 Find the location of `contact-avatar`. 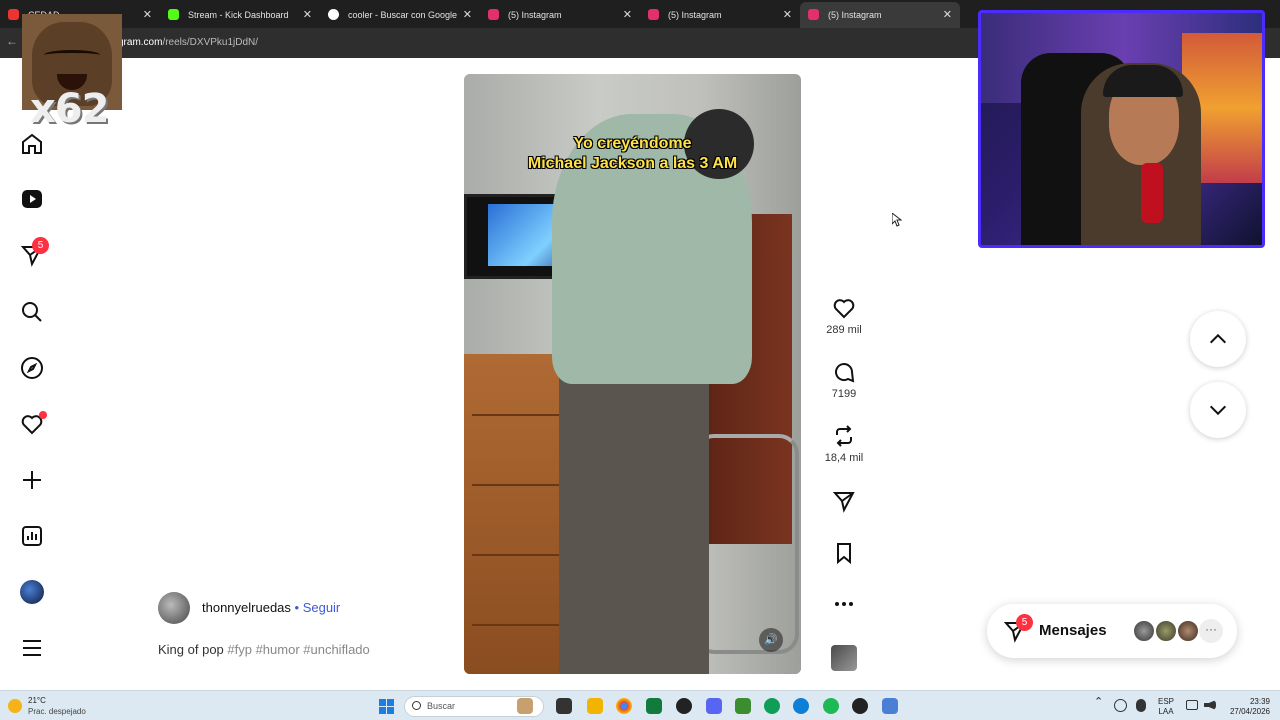

contact-avatar is located at coordinates (1144, 631).